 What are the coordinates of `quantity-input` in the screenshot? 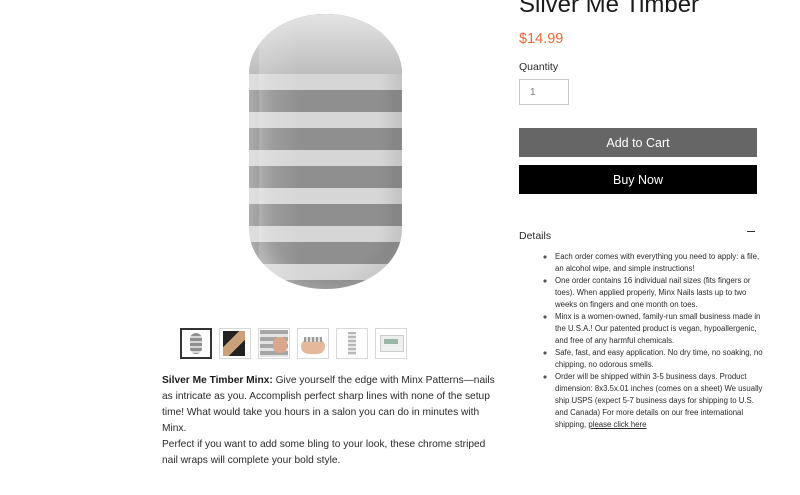 It's located at (544, 92).